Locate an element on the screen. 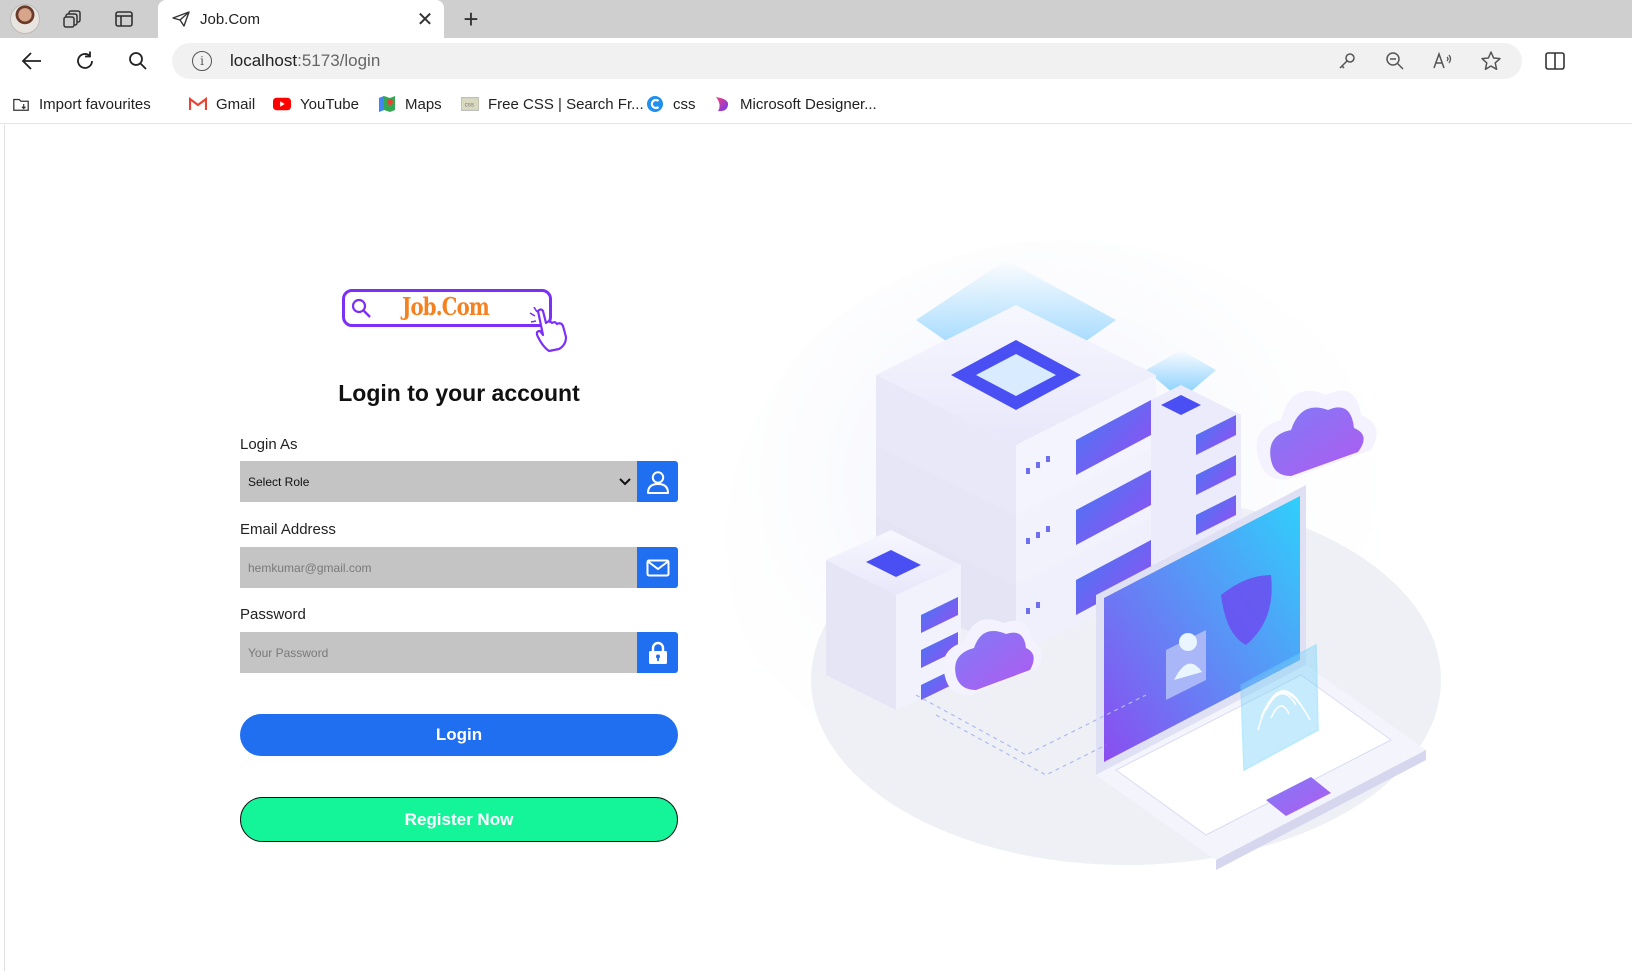 The width and height of the screenshot is (1632, 971). user-icon is located at coordinates (657, 481).